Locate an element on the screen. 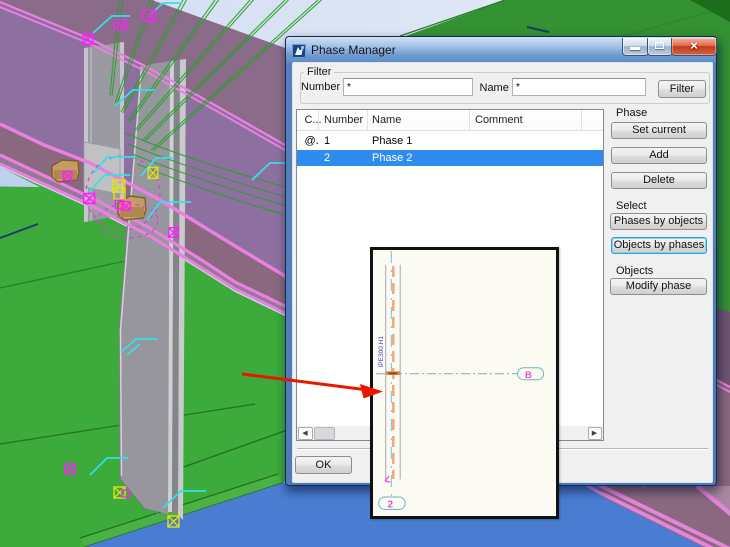  svg-text: 2 is located at coordinates (391, 505).